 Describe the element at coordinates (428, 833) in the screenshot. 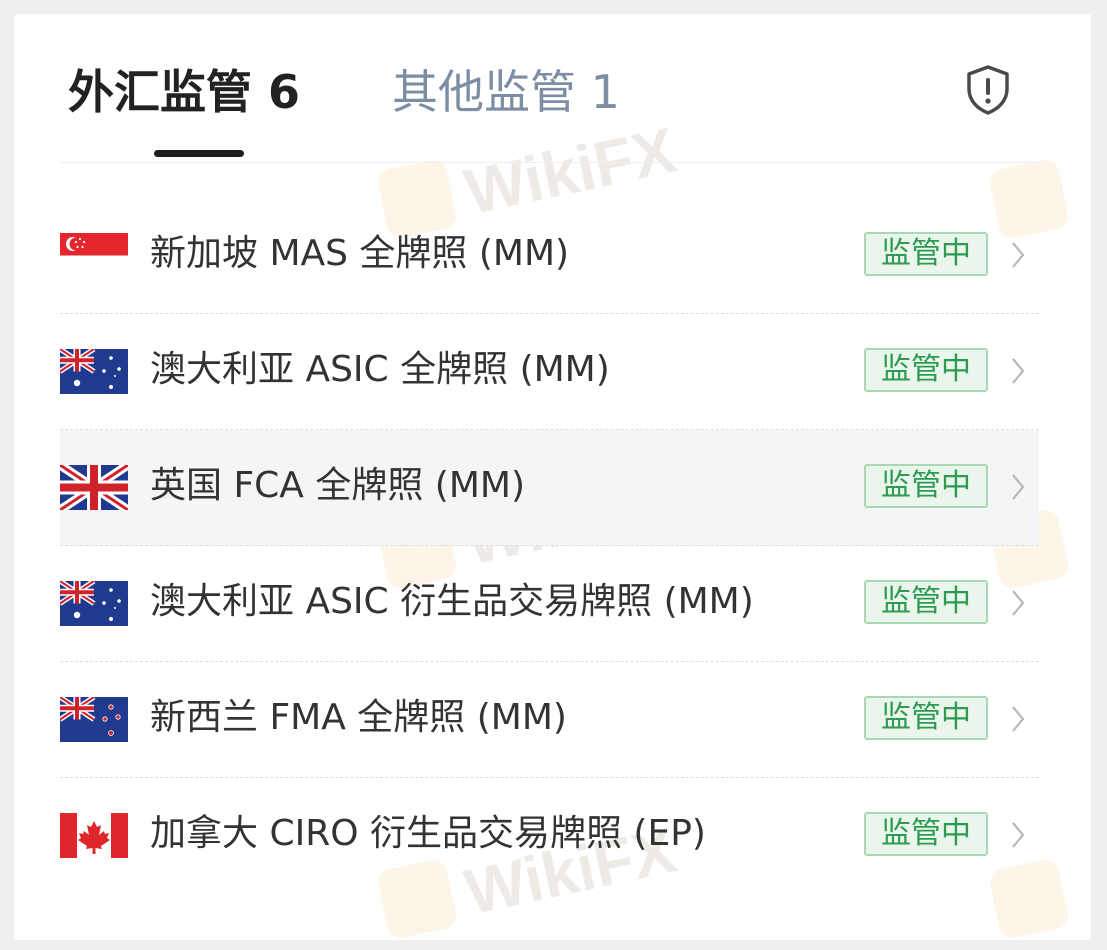

I see `regulation-label: 加拿大 CIRO 衍生品交易牌照 (EP)` at that location.